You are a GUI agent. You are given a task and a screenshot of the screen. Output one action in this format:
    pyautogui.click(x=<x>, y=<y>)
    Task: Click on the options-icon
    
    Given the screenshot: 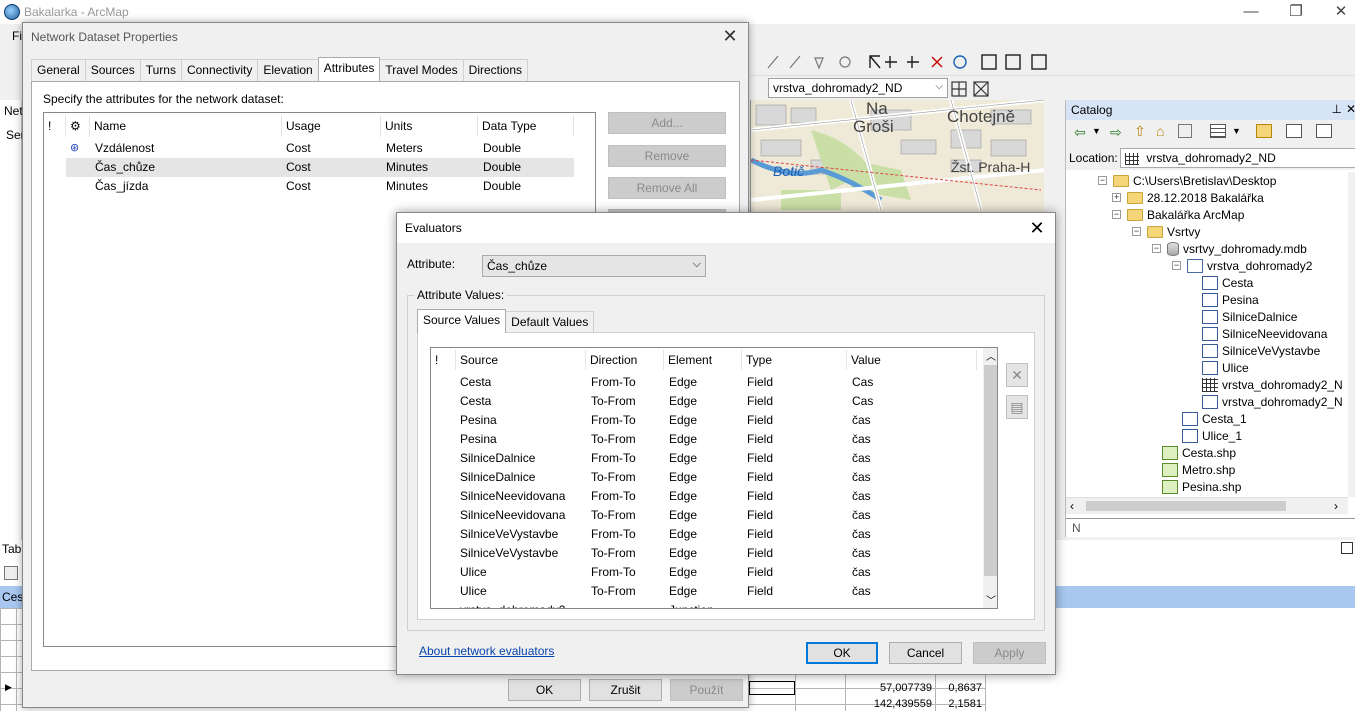 What is the action you would take?
    pyautogui.click(x=1324, y=131)
    